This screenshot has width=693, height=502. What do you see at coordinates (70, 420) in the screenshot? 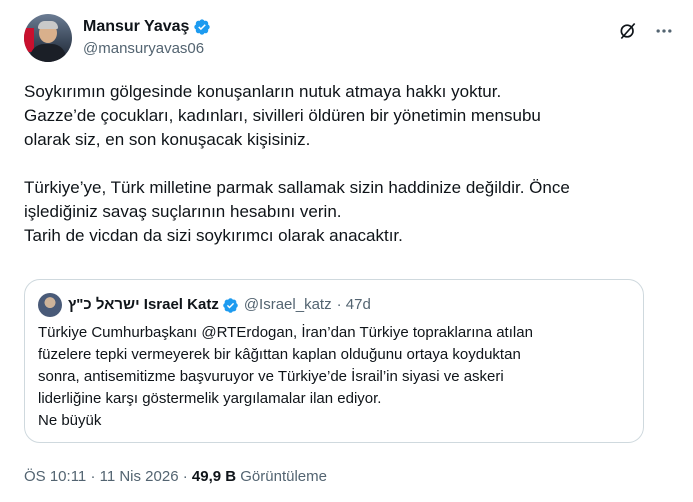
I see `quoted-line: Ne büyük` at bounding box center [70, 420].